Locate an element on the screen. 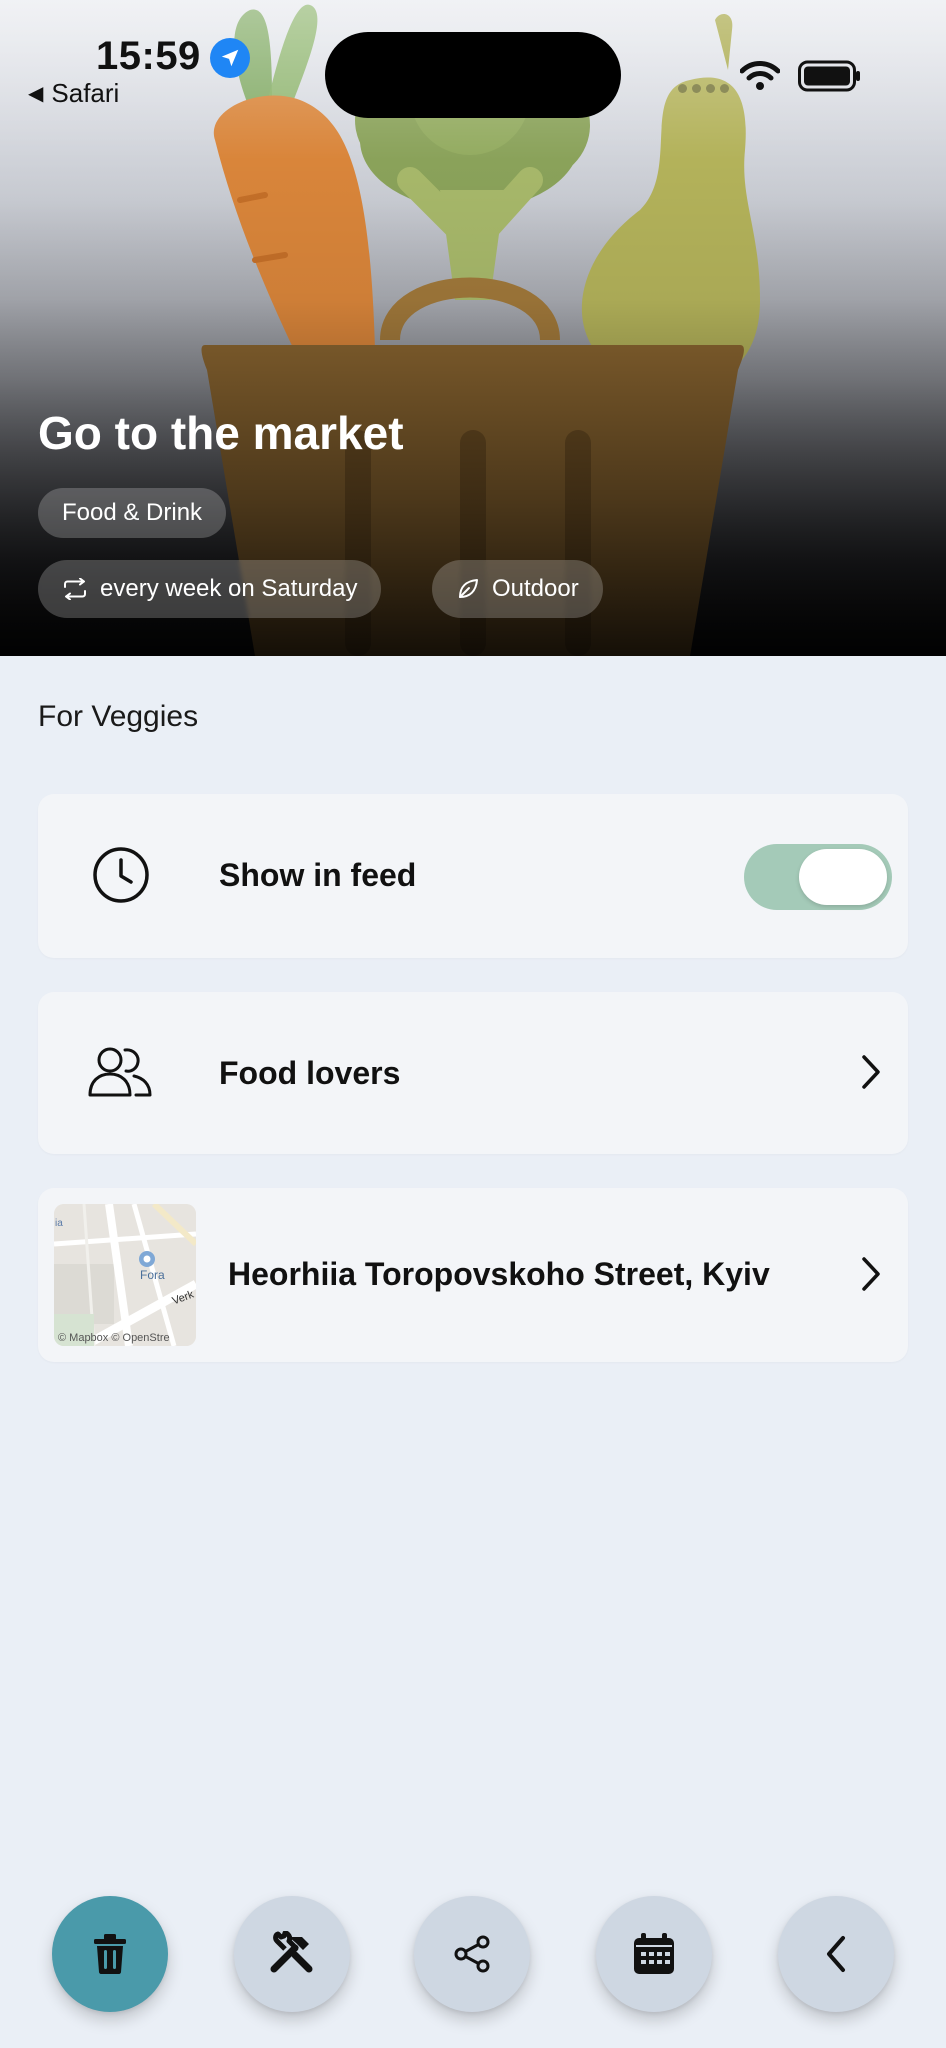 This screenshot has height=2048, width=946. back-triangle-icon: ◀ is located at coordinates (36, 94).